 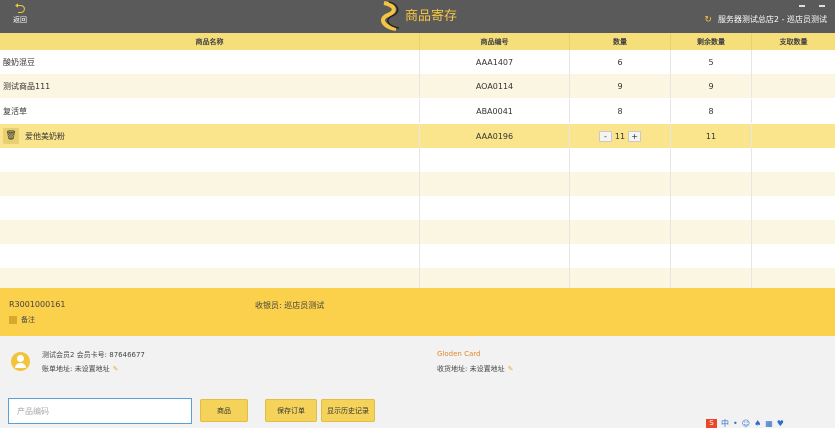 I want to click on col-header-take: 支取数量, so click(x=793, y=41).